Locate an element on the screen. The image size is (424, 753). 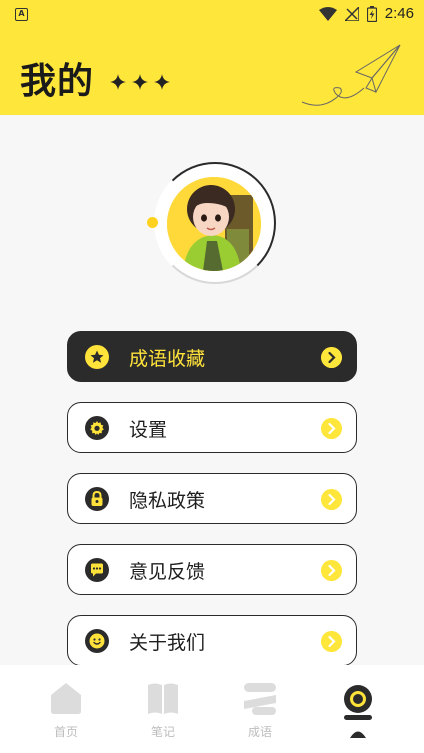
home-icon is located at coordinates (66, 698).